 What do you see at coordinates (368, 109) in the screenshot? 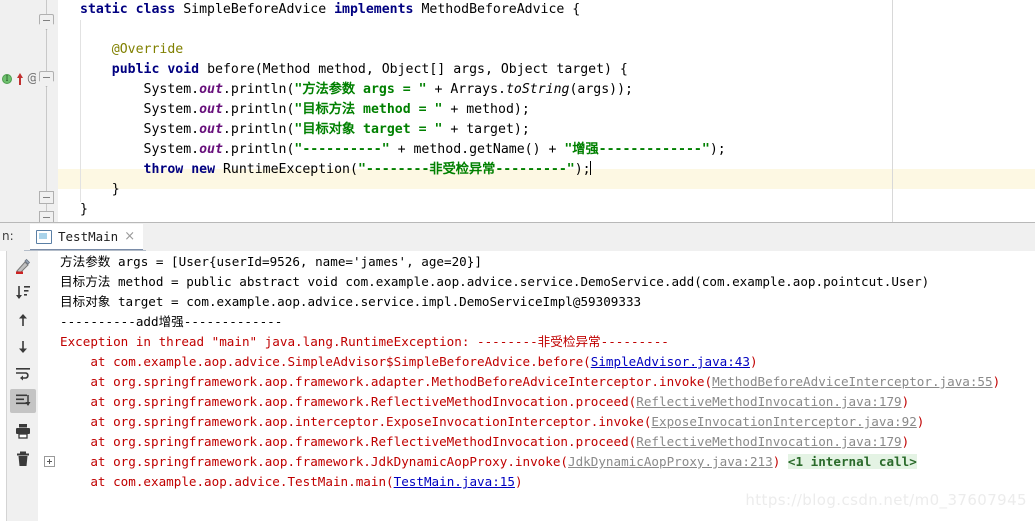
I see `code-token-str: "目标方法 method = "` at bounding box center [368, 109].